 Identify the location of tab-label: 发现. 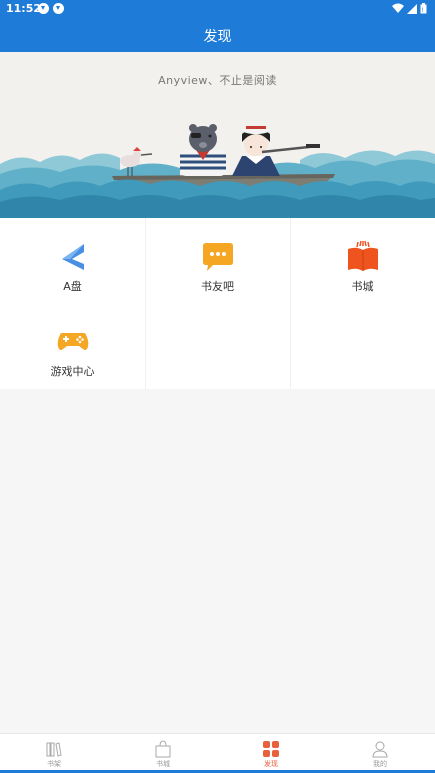
(271, 764).